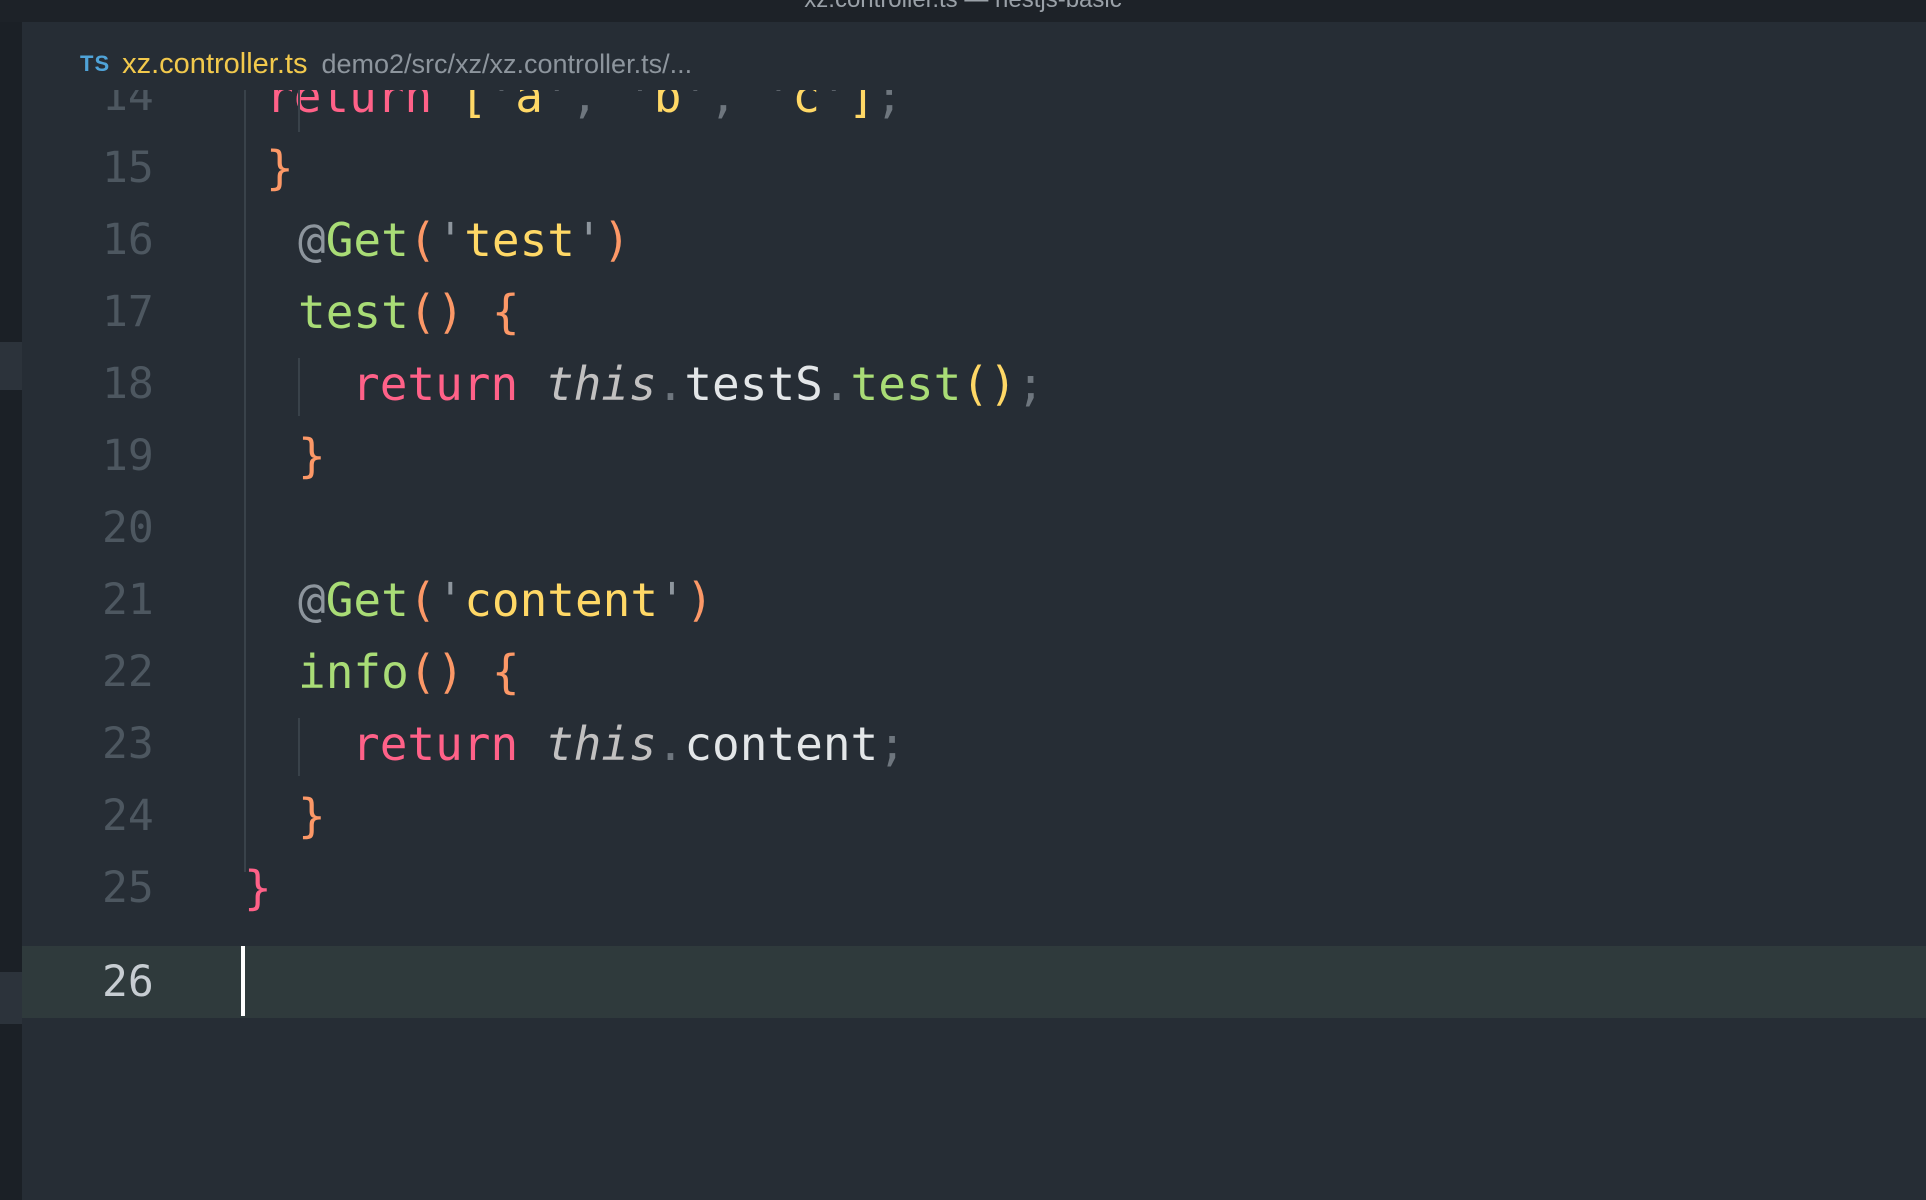  I want to click on token: ), so click(699, 600).